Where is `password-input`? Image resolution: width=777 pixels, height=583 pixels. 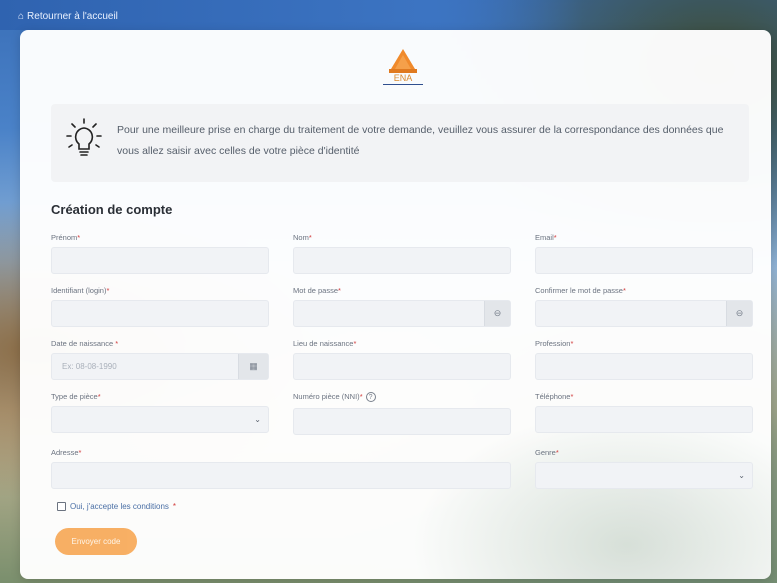 password-input is located at coordinates (402, 313).